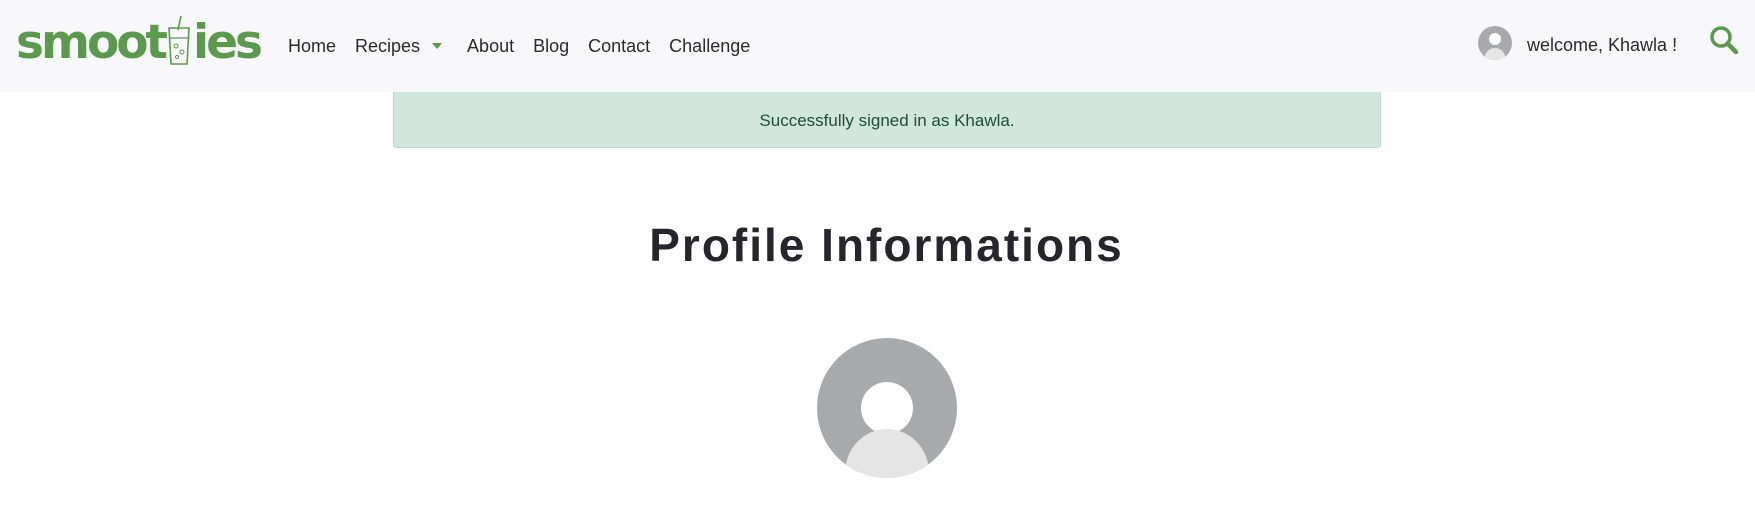  Describe the element at coordinates (1495, 43) in the screenshot. I see `user-avatar-icon` at that location.